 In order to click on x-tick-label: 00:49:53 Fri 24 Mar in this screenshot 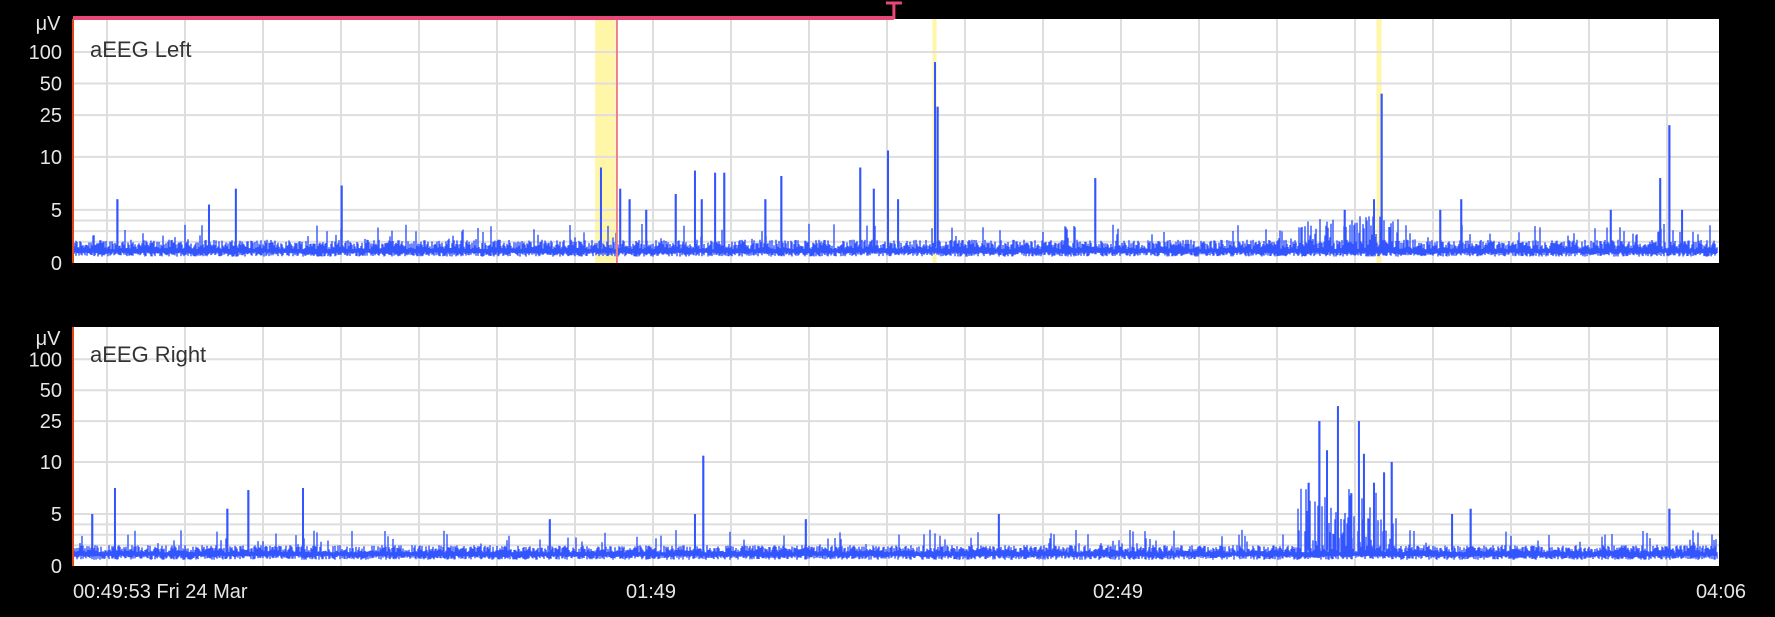, I will do `click(160, 592)`.